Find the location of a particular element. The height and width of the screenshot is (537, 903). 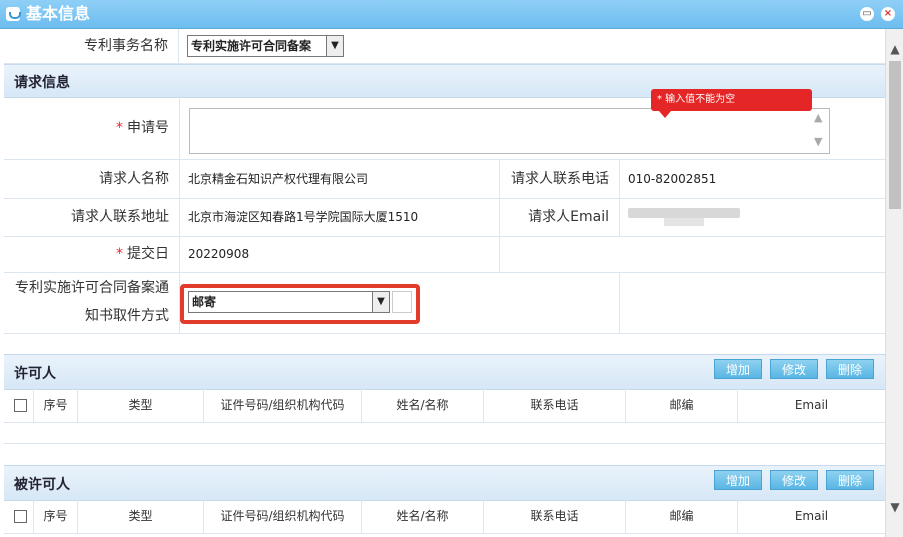

pickup-select: 邮寄 ▼ is located at coordinates (289, 302).